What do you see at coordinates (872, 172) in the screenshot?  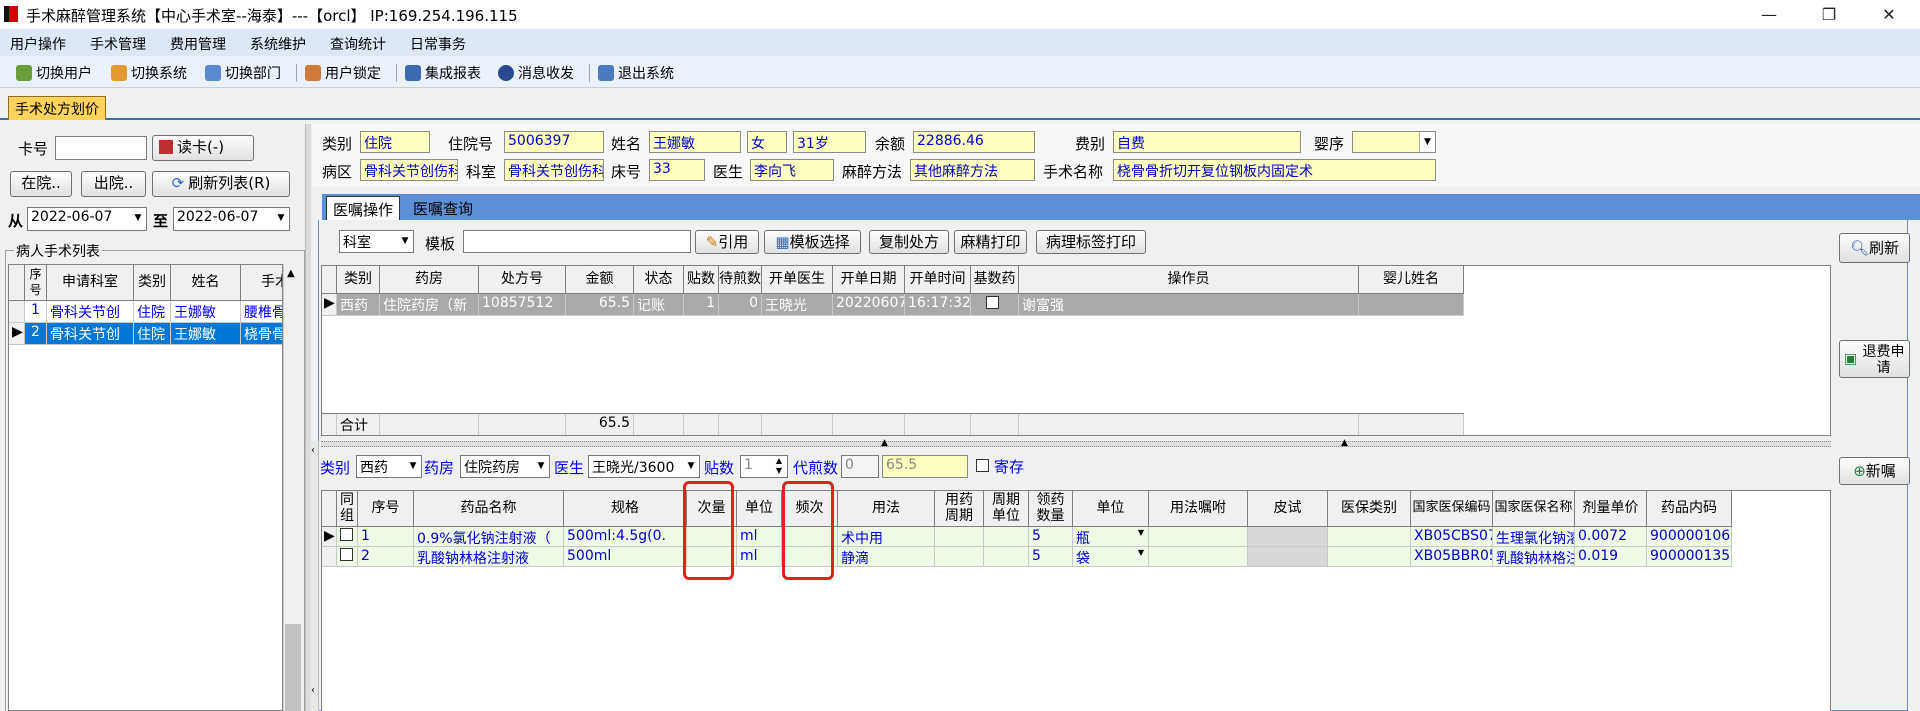 I see `anesthesia-label: 麻醉方法` at bounding box center [872, 172].